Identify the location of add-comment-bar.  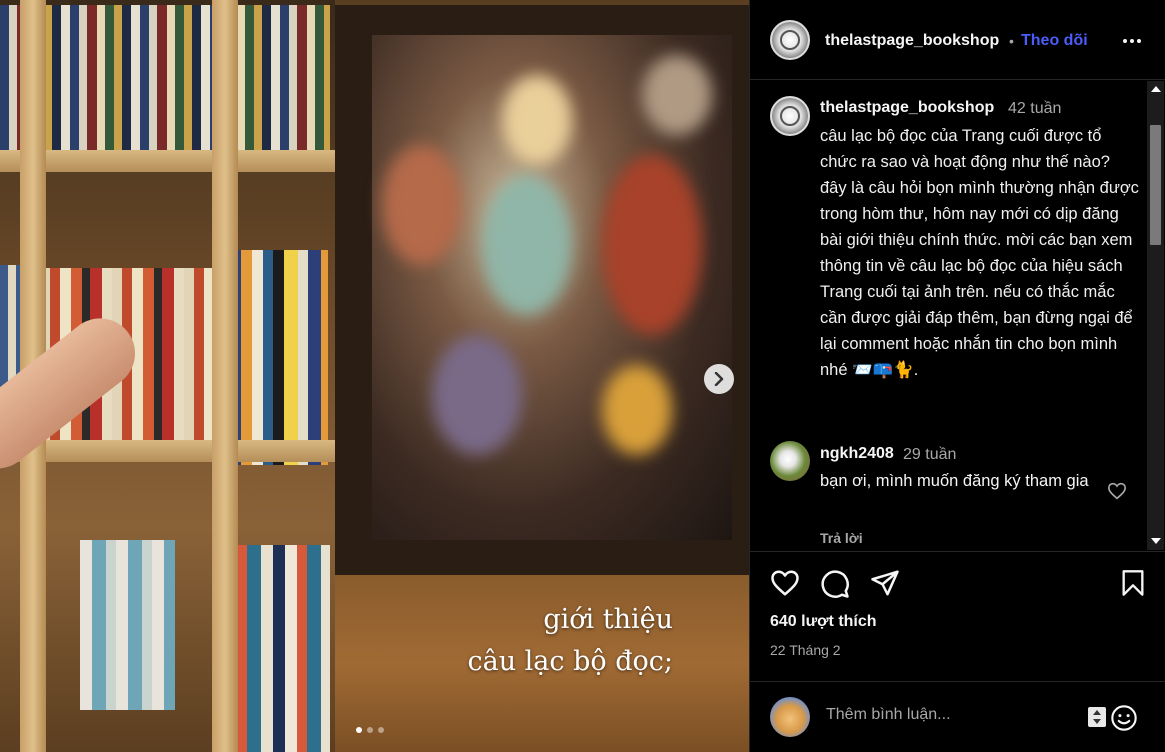
(957, 716).